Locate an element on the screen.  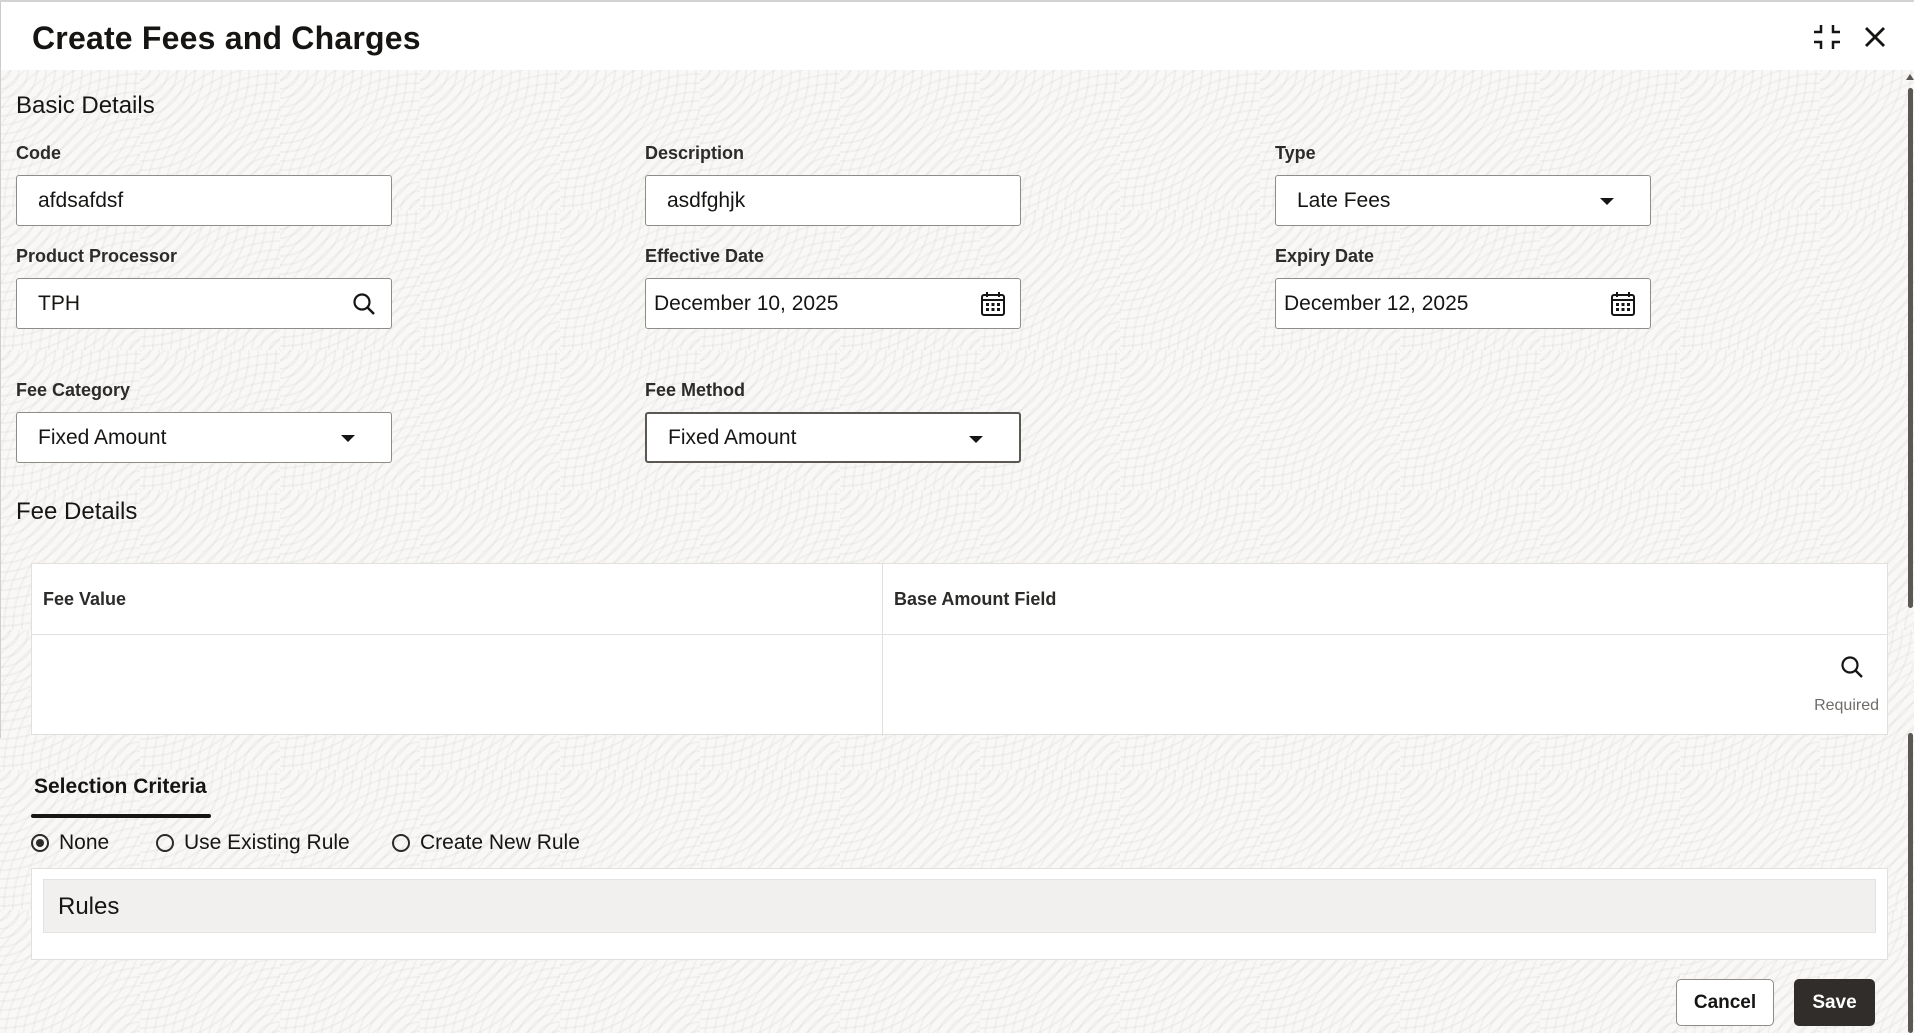
tab-selection-criteria: Selection Criteria is located at coordinates (120, 787).